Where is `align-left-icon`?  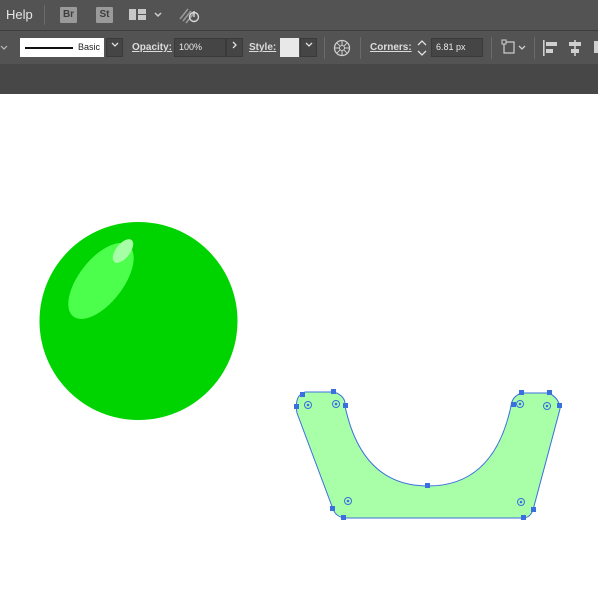
align-left-icon is located at coordinates (550, 48).